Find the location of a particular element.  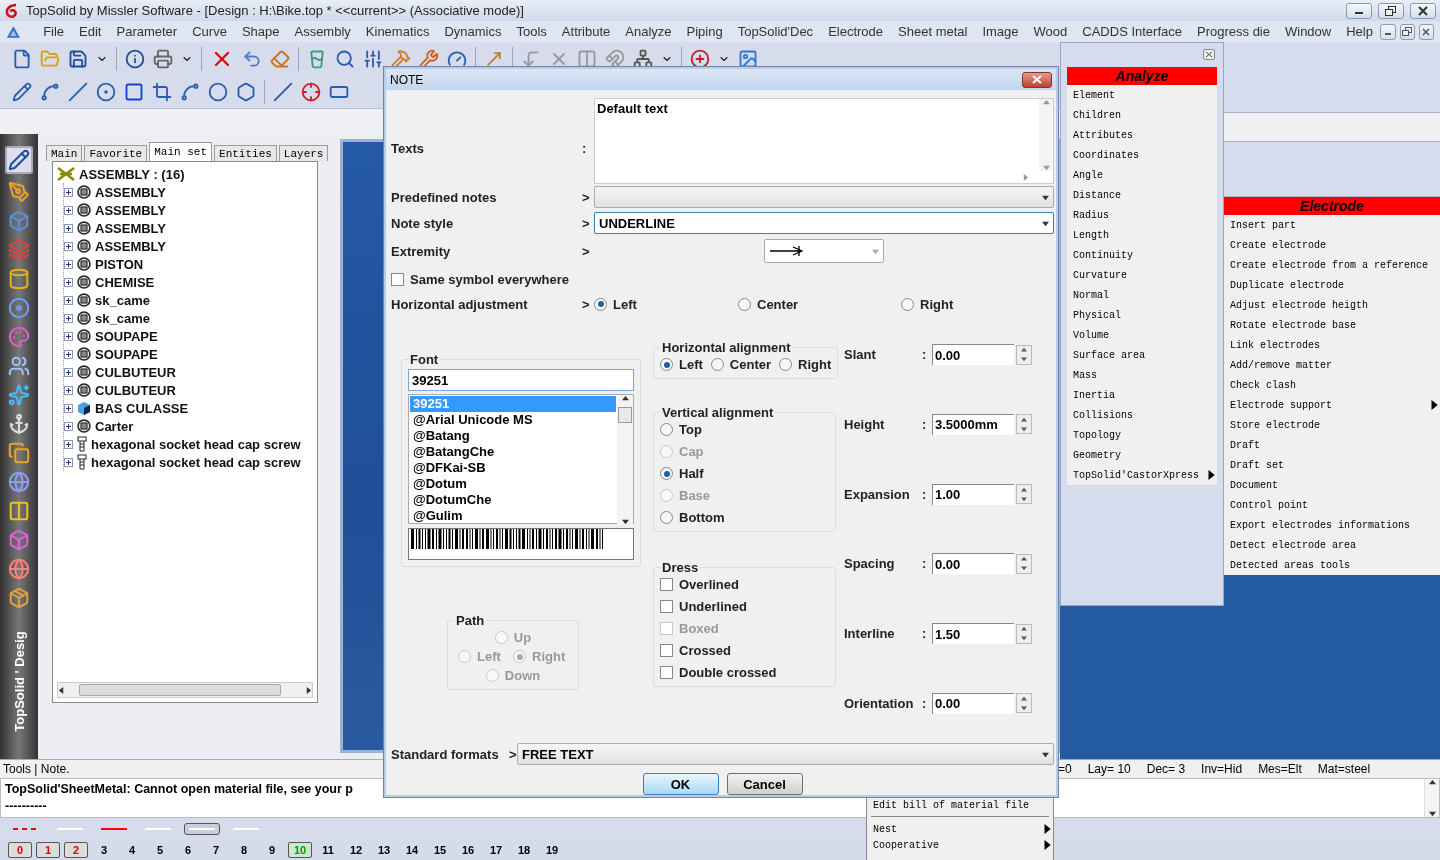

layer-button: 6 is located at coordinates (188, 850).